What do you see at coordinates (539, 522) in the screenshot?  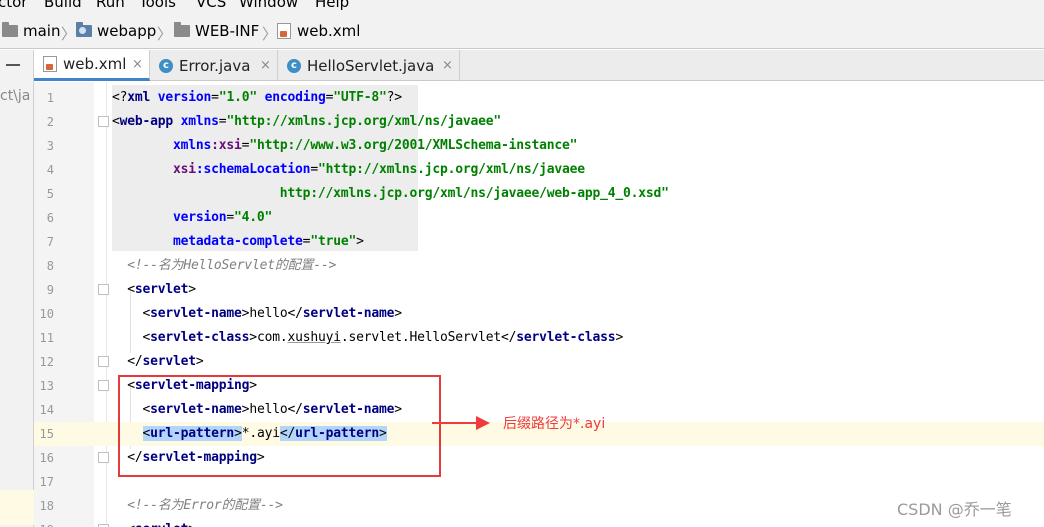 I see `code-line: 19 <servlet>` at bounding box center [539, 522].